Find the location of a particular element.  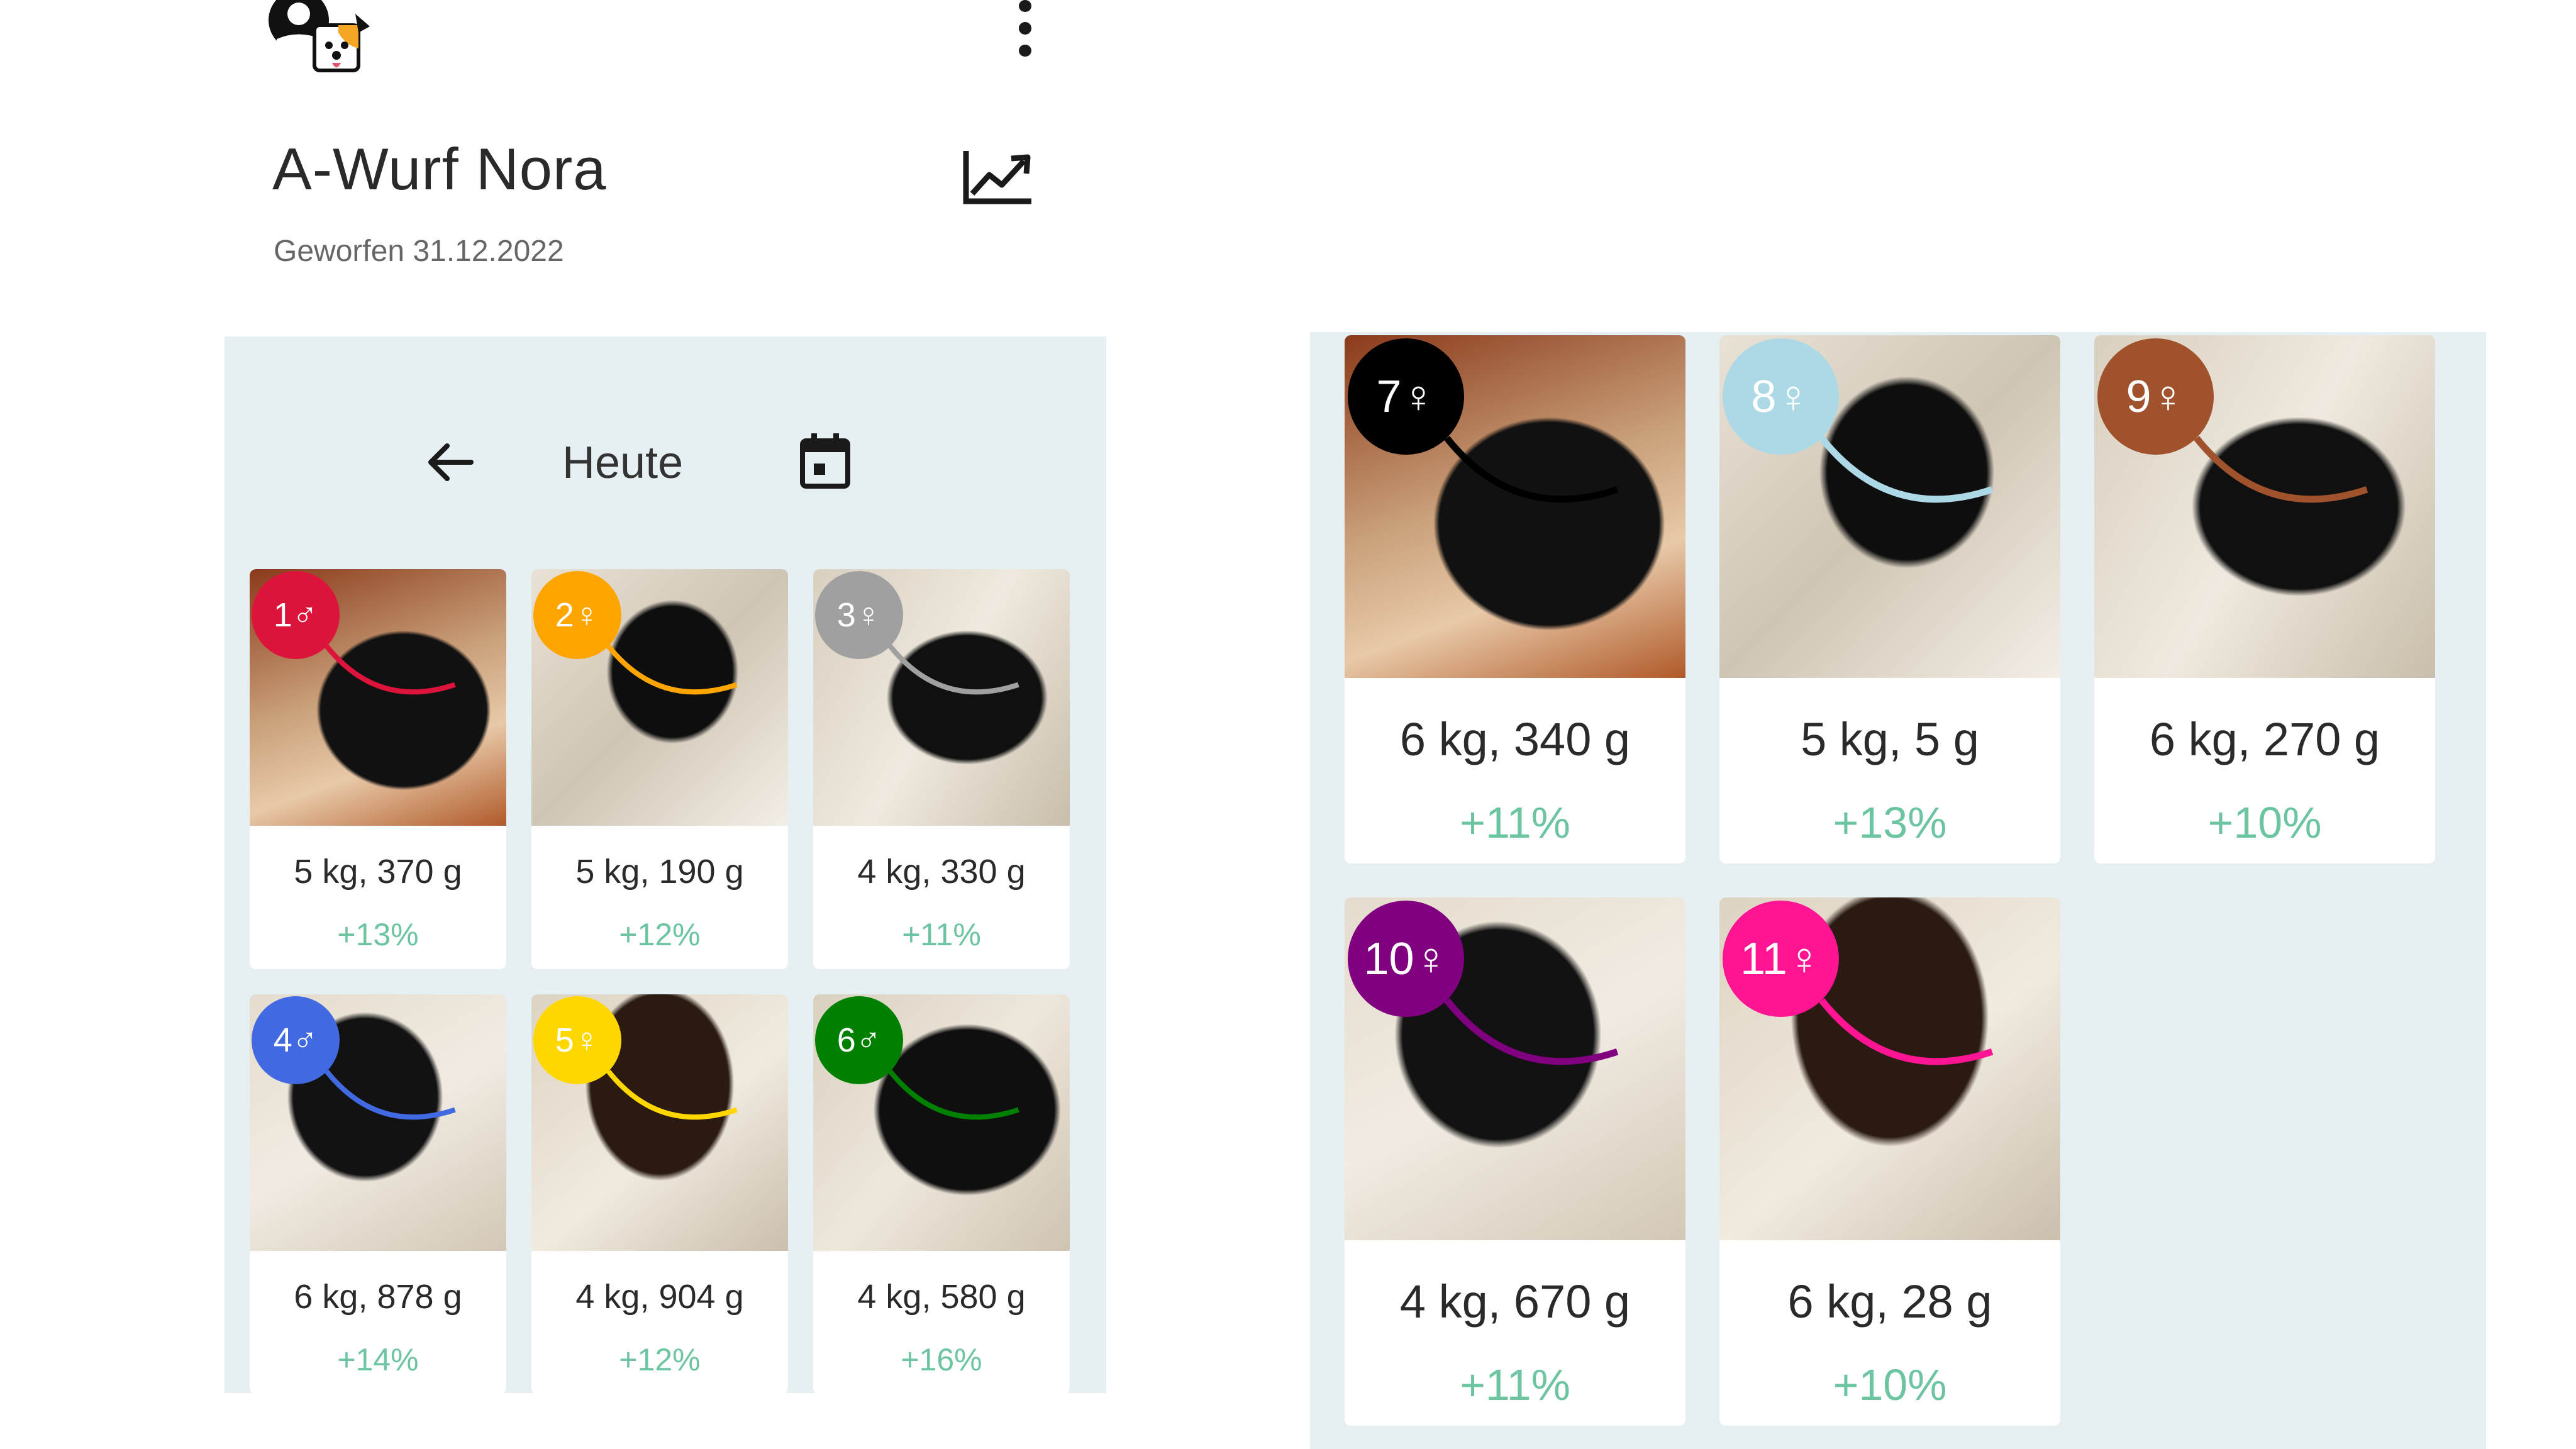

puppy-card: 2♀ 5 kg, 190 g +12% is located at coordinates (659, 769).